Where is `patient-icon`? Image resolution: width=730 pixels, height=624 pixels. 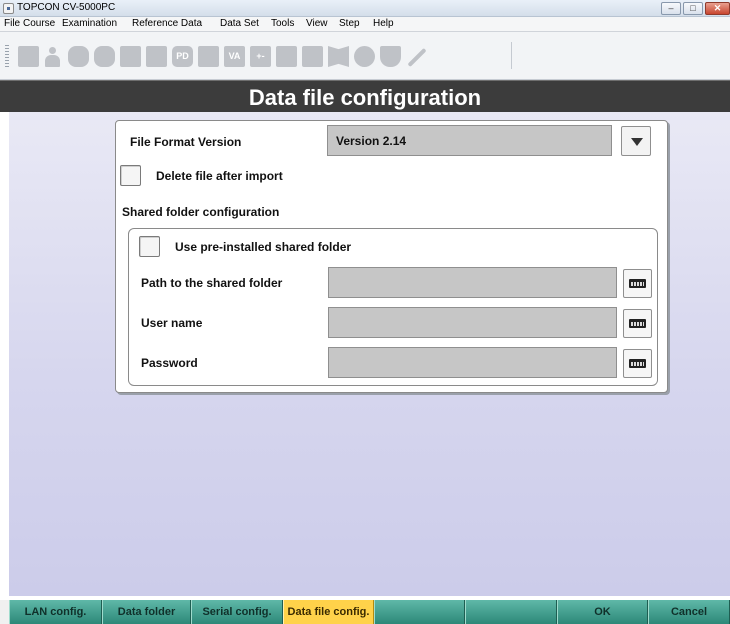
patient-icon is located at coordinates (52, 56).